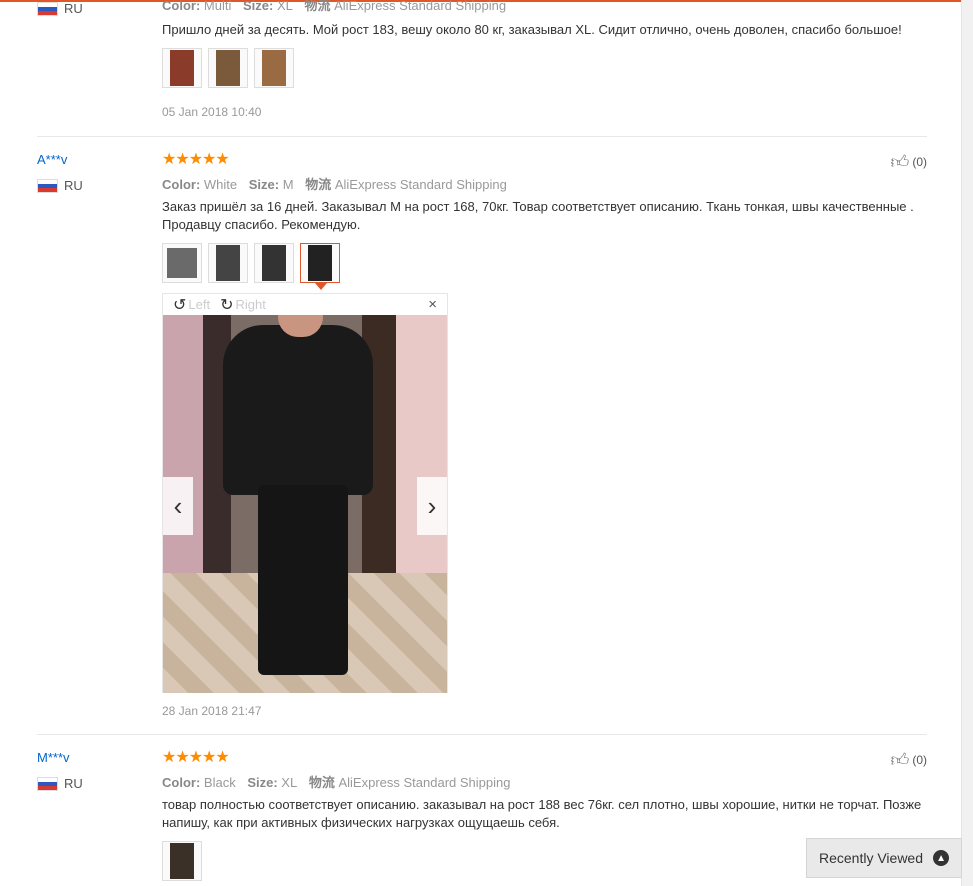  What do you see at coordinates (191, 305) in the screenshot?
I see `rotate-left-button: ↺ Left` at bounding box center [191, 305].